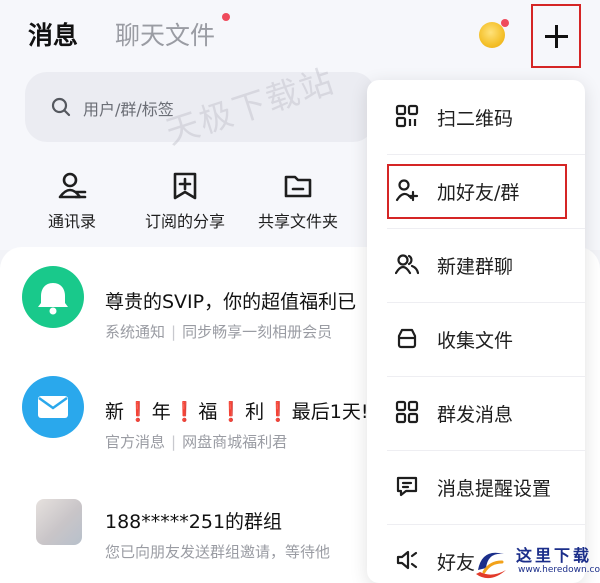 Image resolution: width=600 pixels, height=583 pixels. I want to click on mail-icon, so click(53, 407).